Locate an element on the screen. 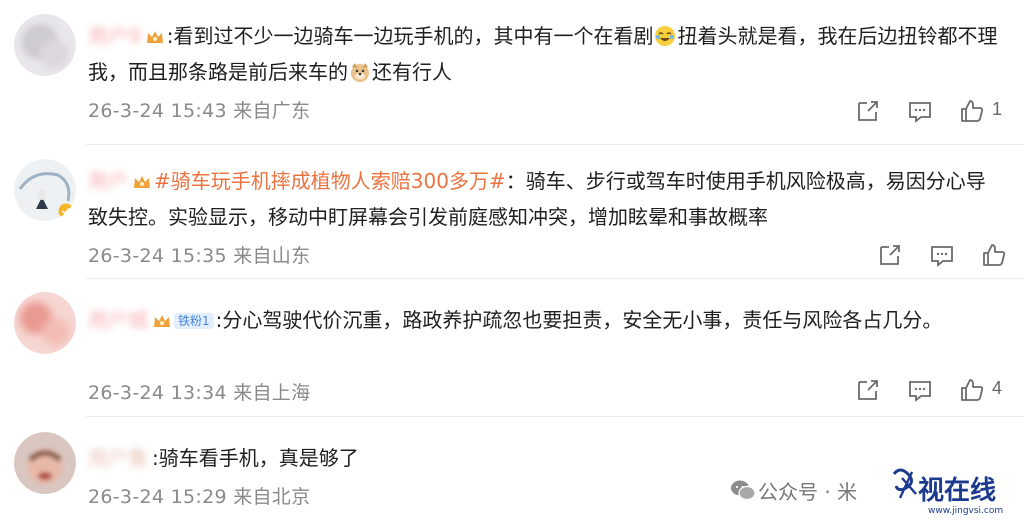  comment-actions is located at coordinates (947, 256).